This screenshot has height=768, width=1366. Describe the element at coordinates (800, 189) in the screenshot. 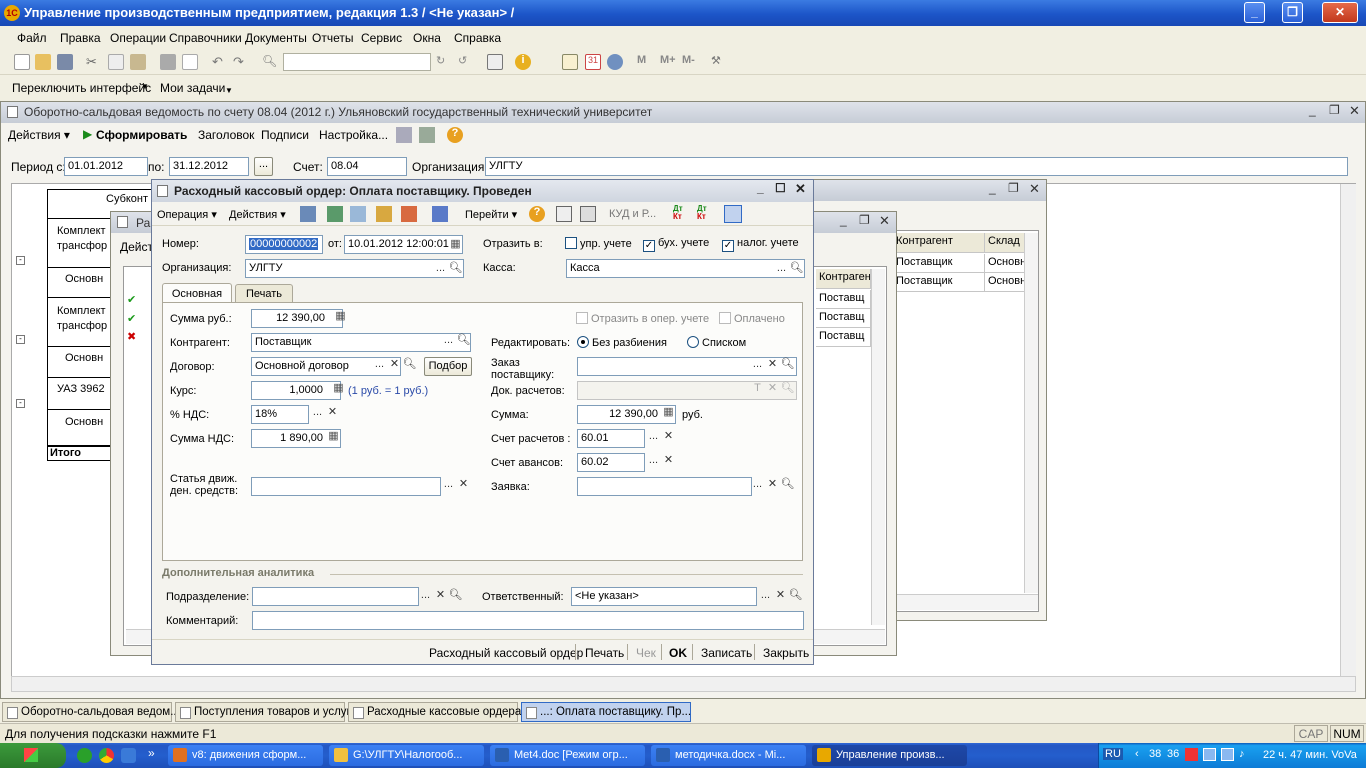

I see `form-close-button: ✕` at that location.